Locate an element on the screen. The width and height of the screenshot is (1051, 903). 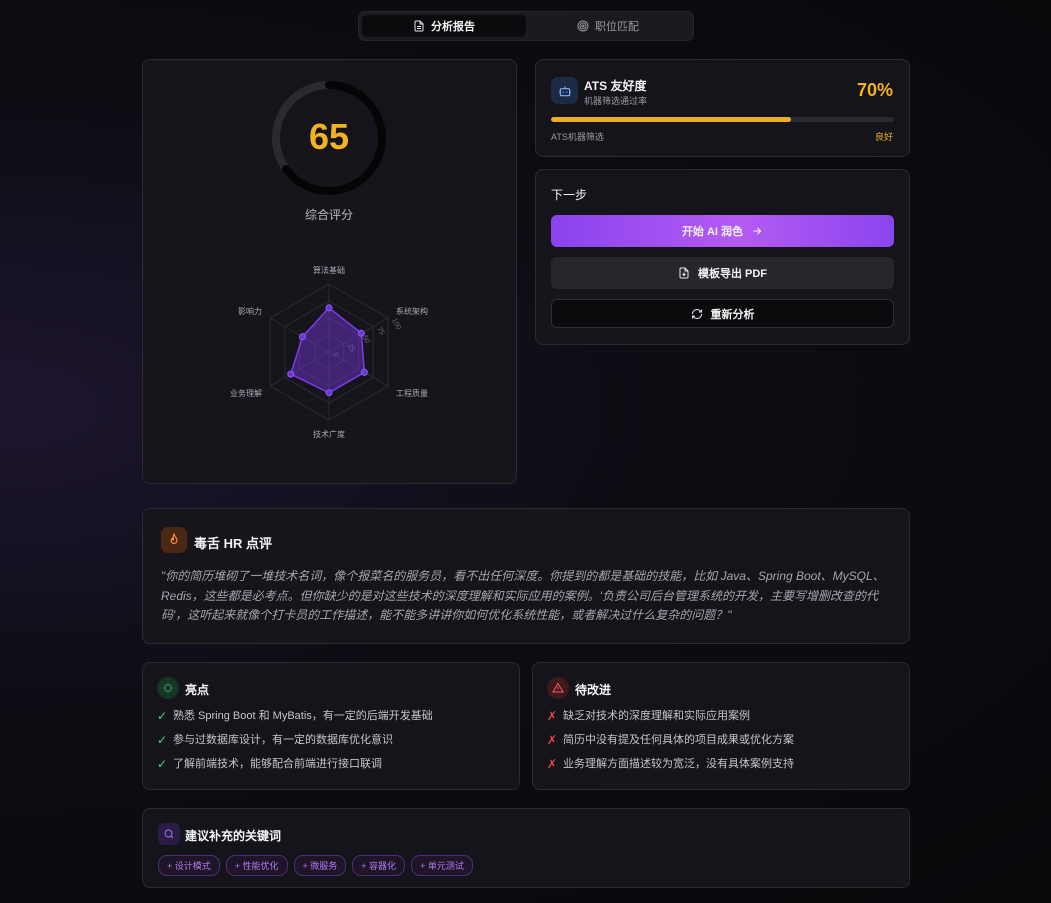
flame-icon is located at coordinates (174, 540).